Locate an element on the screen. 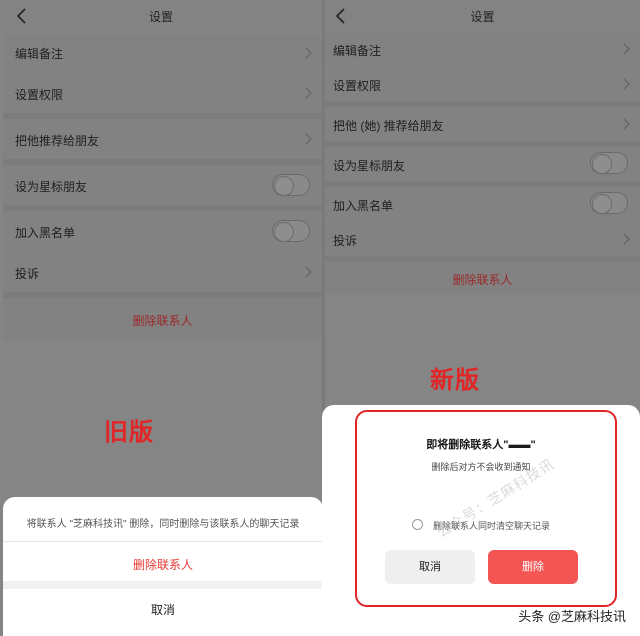 This screenshot has width=640, height=636. recommend-friend-label: 把他推荐给朋友 is located at coordinates (57, 141).